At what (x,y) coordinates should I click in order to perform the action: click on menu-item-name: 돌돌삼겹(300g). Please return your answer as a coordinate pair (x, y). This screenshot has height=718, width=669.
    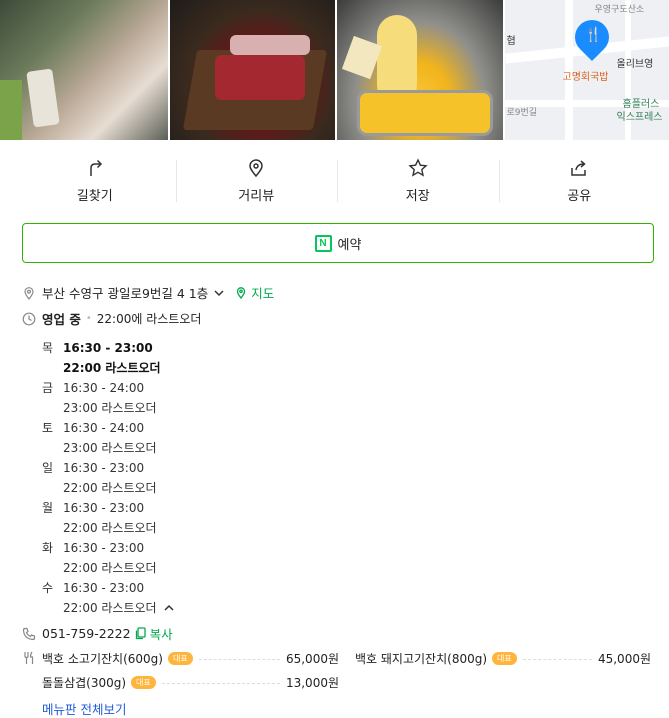
    Looking at the image, I should click on (84, 683).